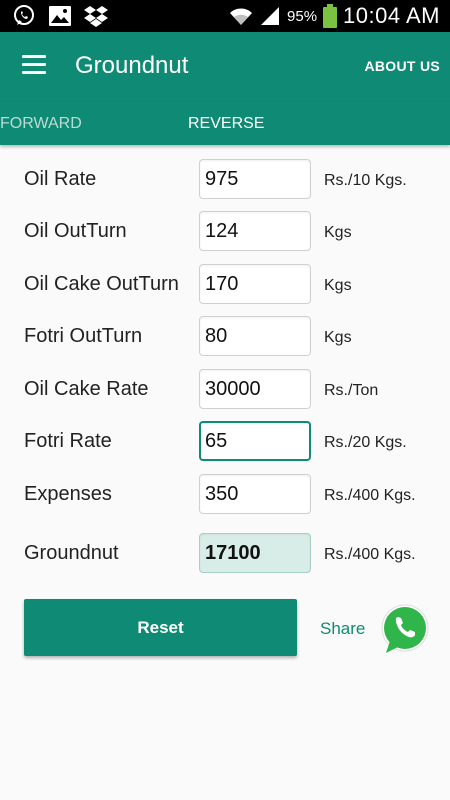  I want to click on oil-outturn-label: Oil OutTurn, so click(75, 231).